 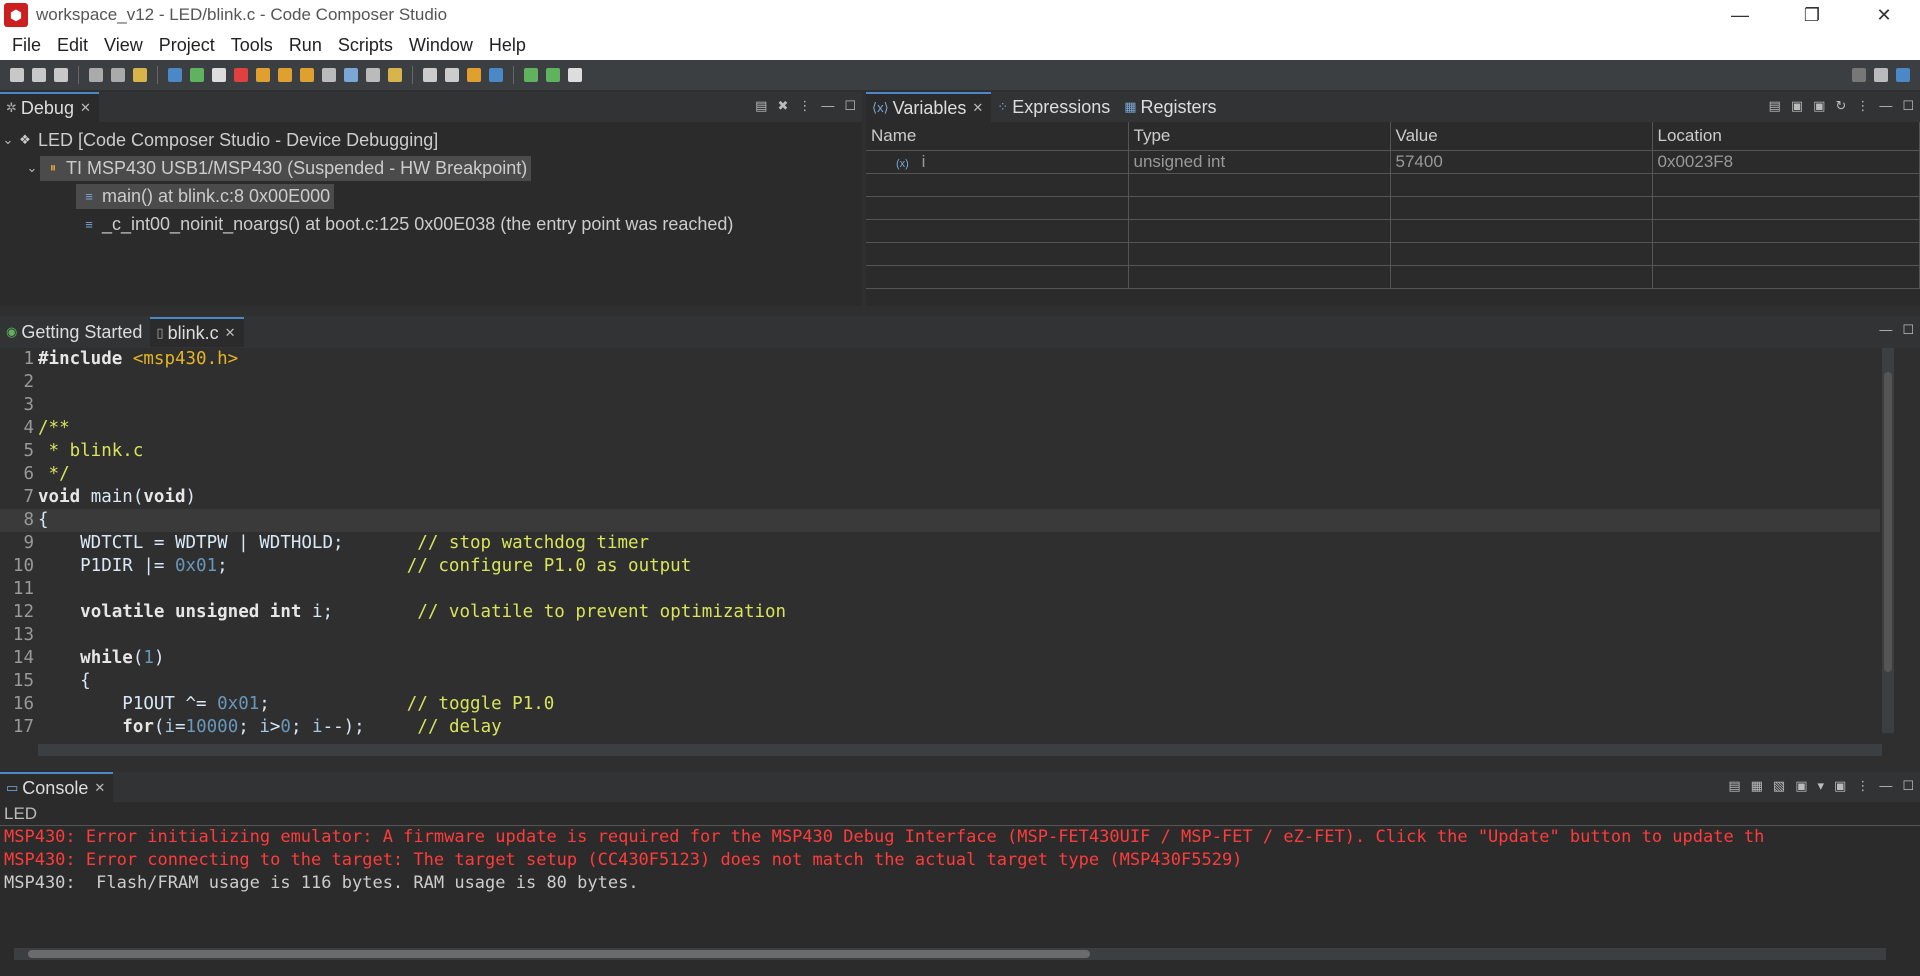 I want to click on column-type: Type, so click(x=1259, y=136).